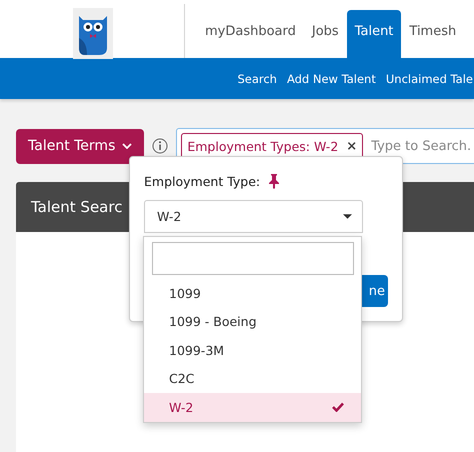 Image resolution: width=474 pixels, height=452 pixels. I want to click on subnav-link: Unclaimed Tale, so click(429, 79).